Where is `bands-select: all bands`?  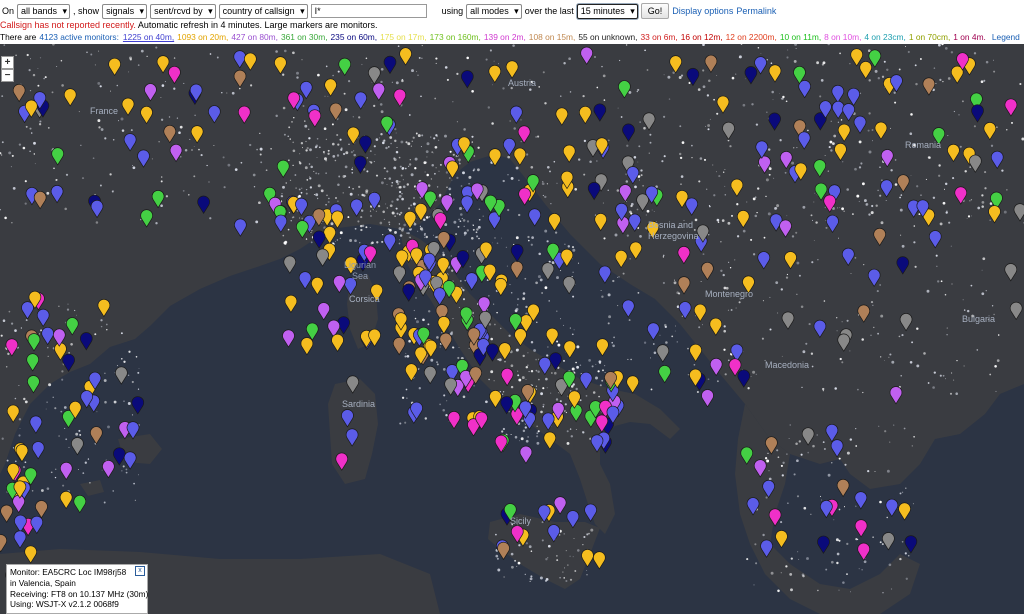 bands-select: all bands is located at coordinates (44, 11).